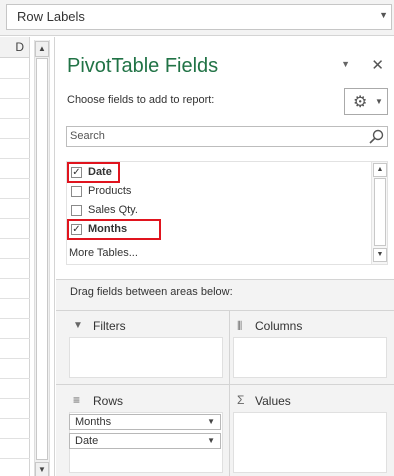  I want to click on sheet-vertical-scrollbar: ▲ ▼, so click(42, 258).